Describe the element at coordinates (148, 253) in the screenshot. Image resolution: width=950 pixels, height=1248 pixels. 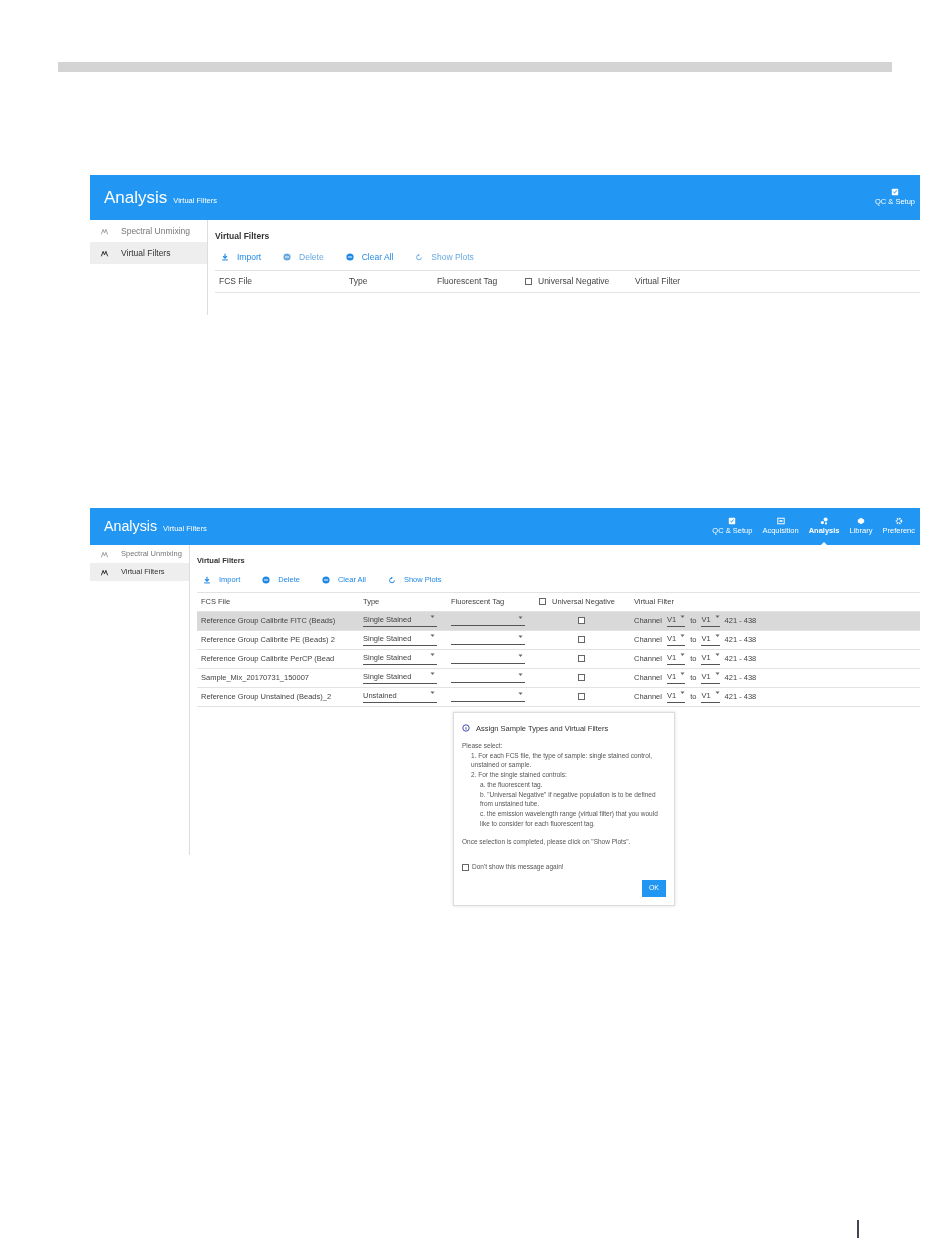
I see `sidebar-item: Virtual Filters` at that location.